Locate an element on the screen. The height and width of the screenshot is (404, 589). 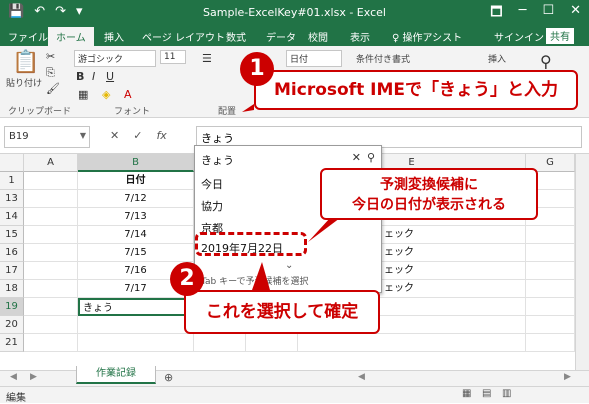
font-size-select: 11 is located at coordinates (173, 57).